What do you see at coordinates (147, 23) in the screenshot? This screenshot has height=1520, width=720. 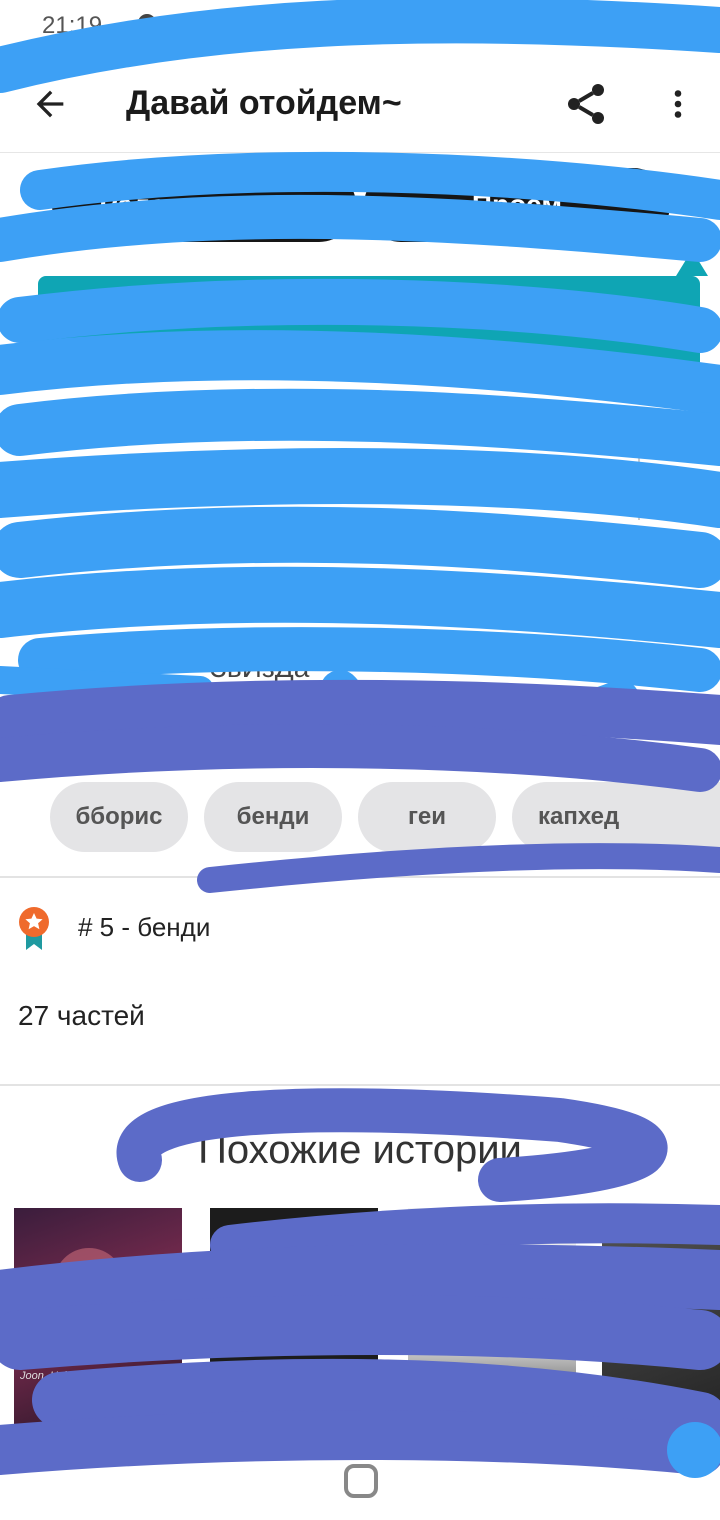 I see `notification-icon` at bounding box center [147, 23].